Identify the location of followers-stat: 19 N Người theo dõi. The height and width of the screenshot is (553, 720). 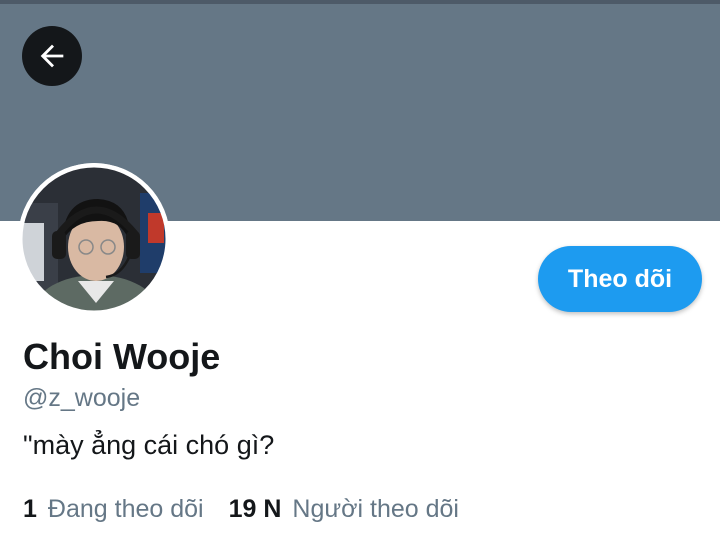
(344, 509).